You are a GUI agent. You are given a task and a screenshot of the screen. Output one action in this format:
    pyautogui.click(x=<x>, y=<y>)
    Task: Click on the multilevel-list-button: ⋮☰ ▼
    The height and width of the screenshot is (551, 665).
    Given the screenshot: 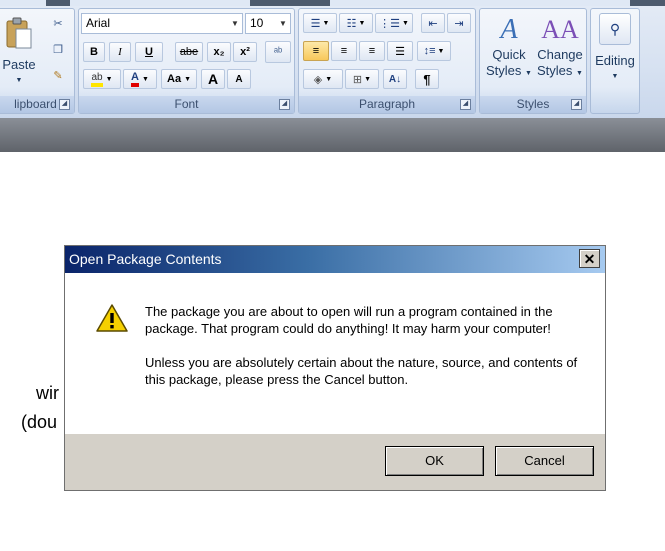 What is the action you would take?
    pyautogui.click(x=394, y=23)
    